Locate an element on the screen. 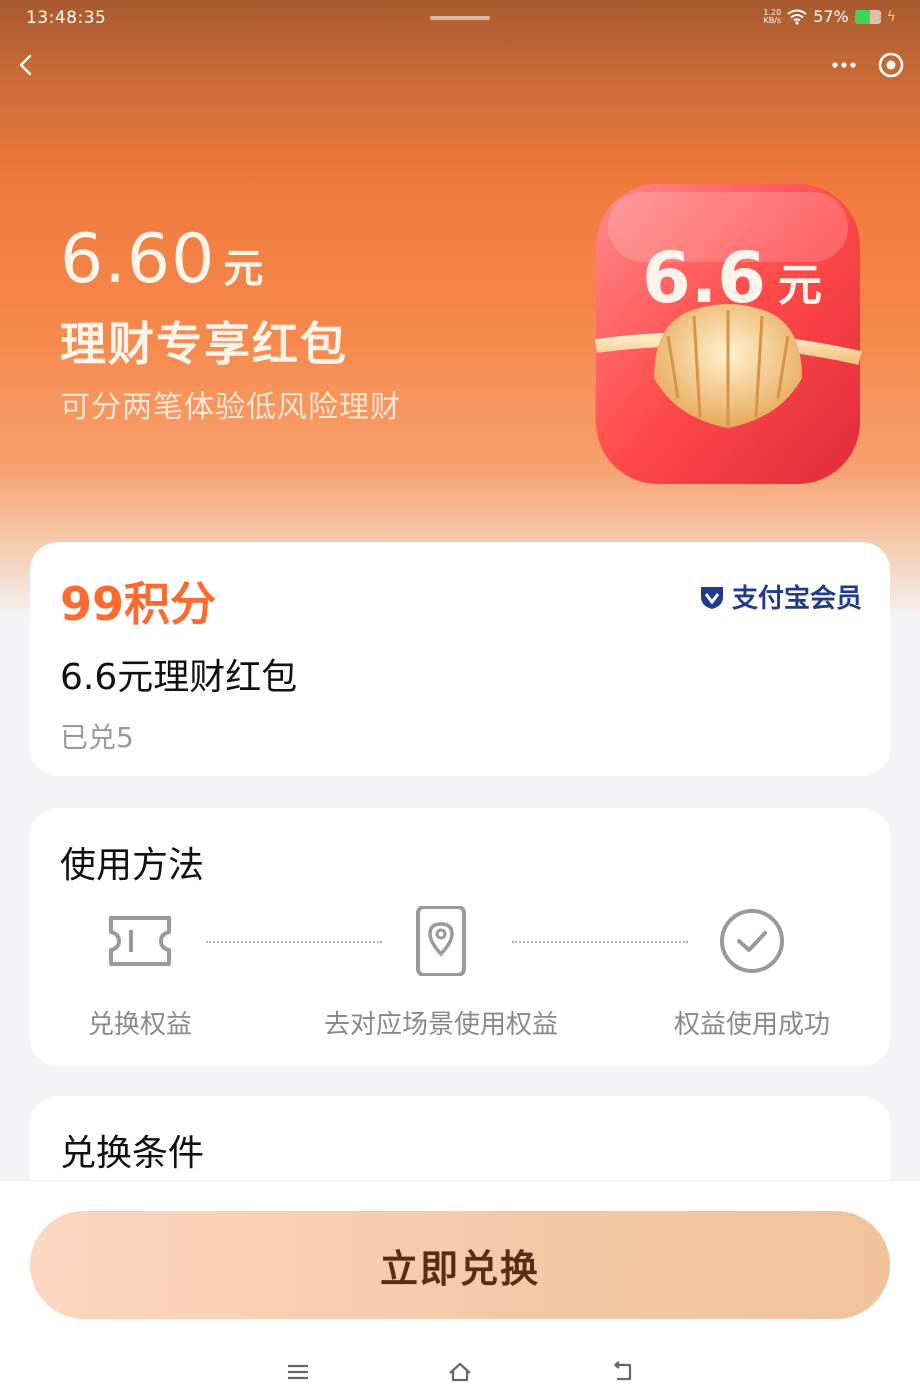 The height and width of the screenshot is (1400, 920). menu-icon is located at coordinates (298, 1372).